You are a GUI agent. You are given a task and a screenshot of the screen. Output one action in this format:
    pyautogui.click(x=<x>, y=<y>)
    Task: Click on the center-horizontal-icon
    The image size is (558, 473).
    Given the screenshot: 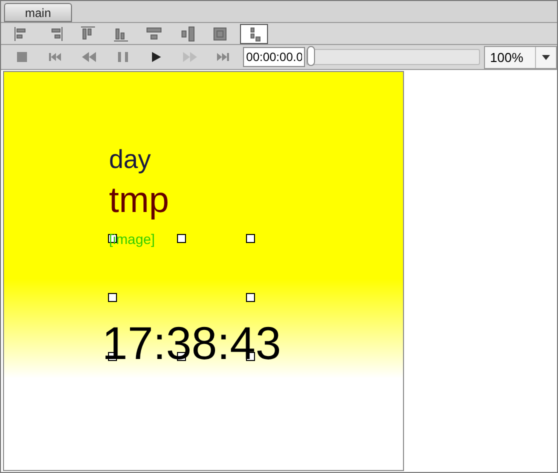 What is the action you would take?
    pyautogui.click(x=153, y=33)
    